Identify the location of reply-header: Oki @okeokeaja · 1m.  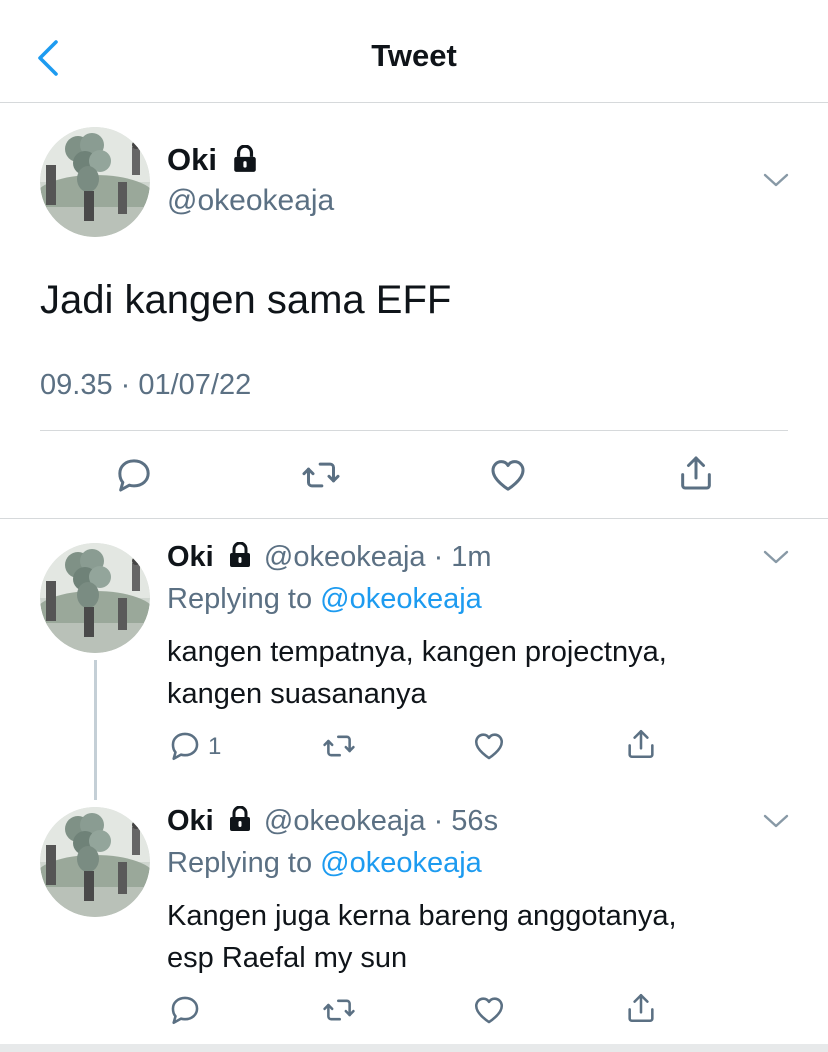
(329, 557).